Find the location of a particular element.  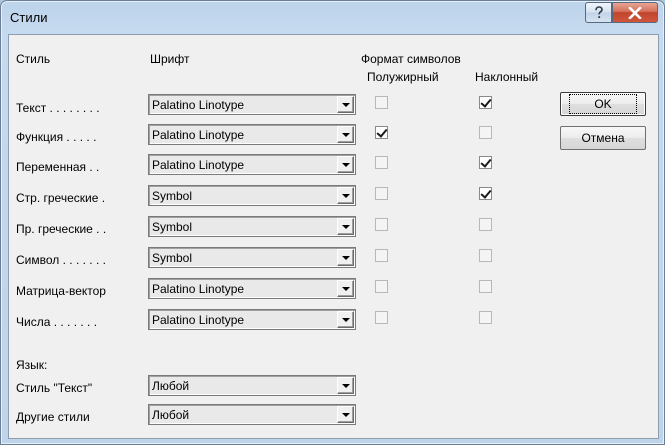

text-style-language-select: Любой is located at coordinates (252, 385).